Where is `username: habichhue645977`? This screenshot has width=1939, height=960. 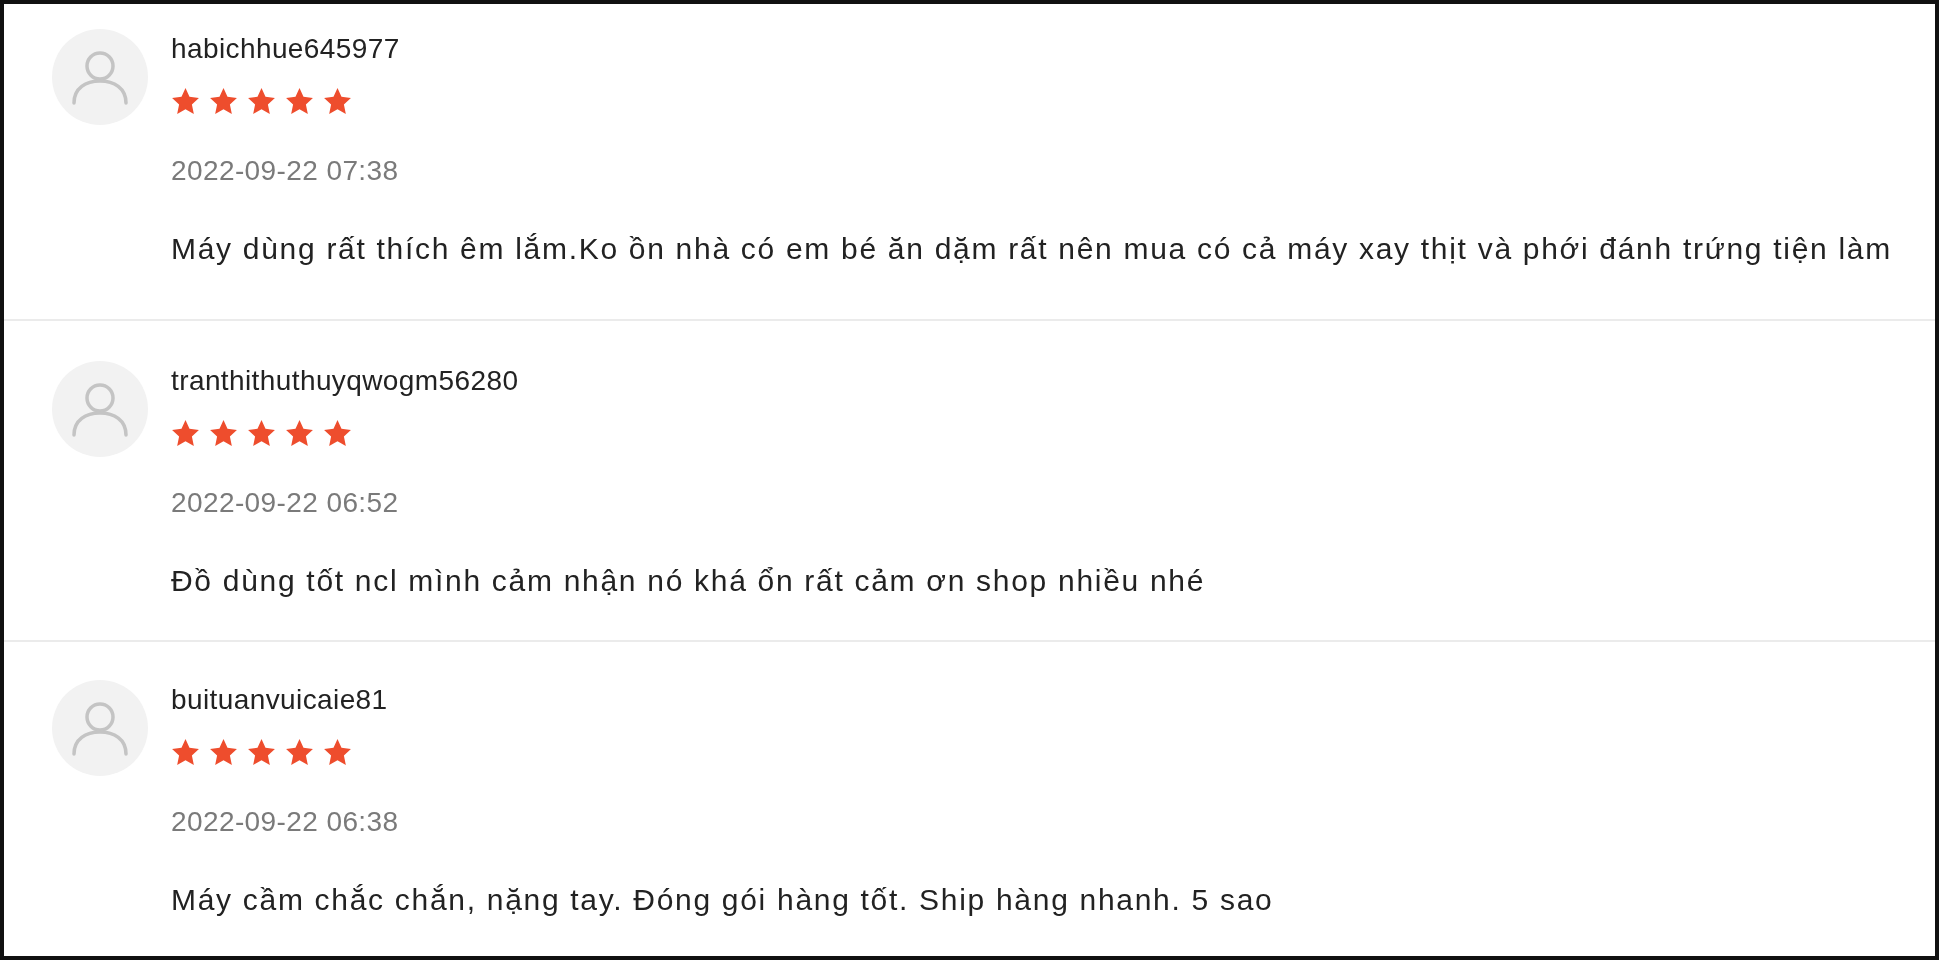
username: habichhue645977 is located at coordinates (285, 49).